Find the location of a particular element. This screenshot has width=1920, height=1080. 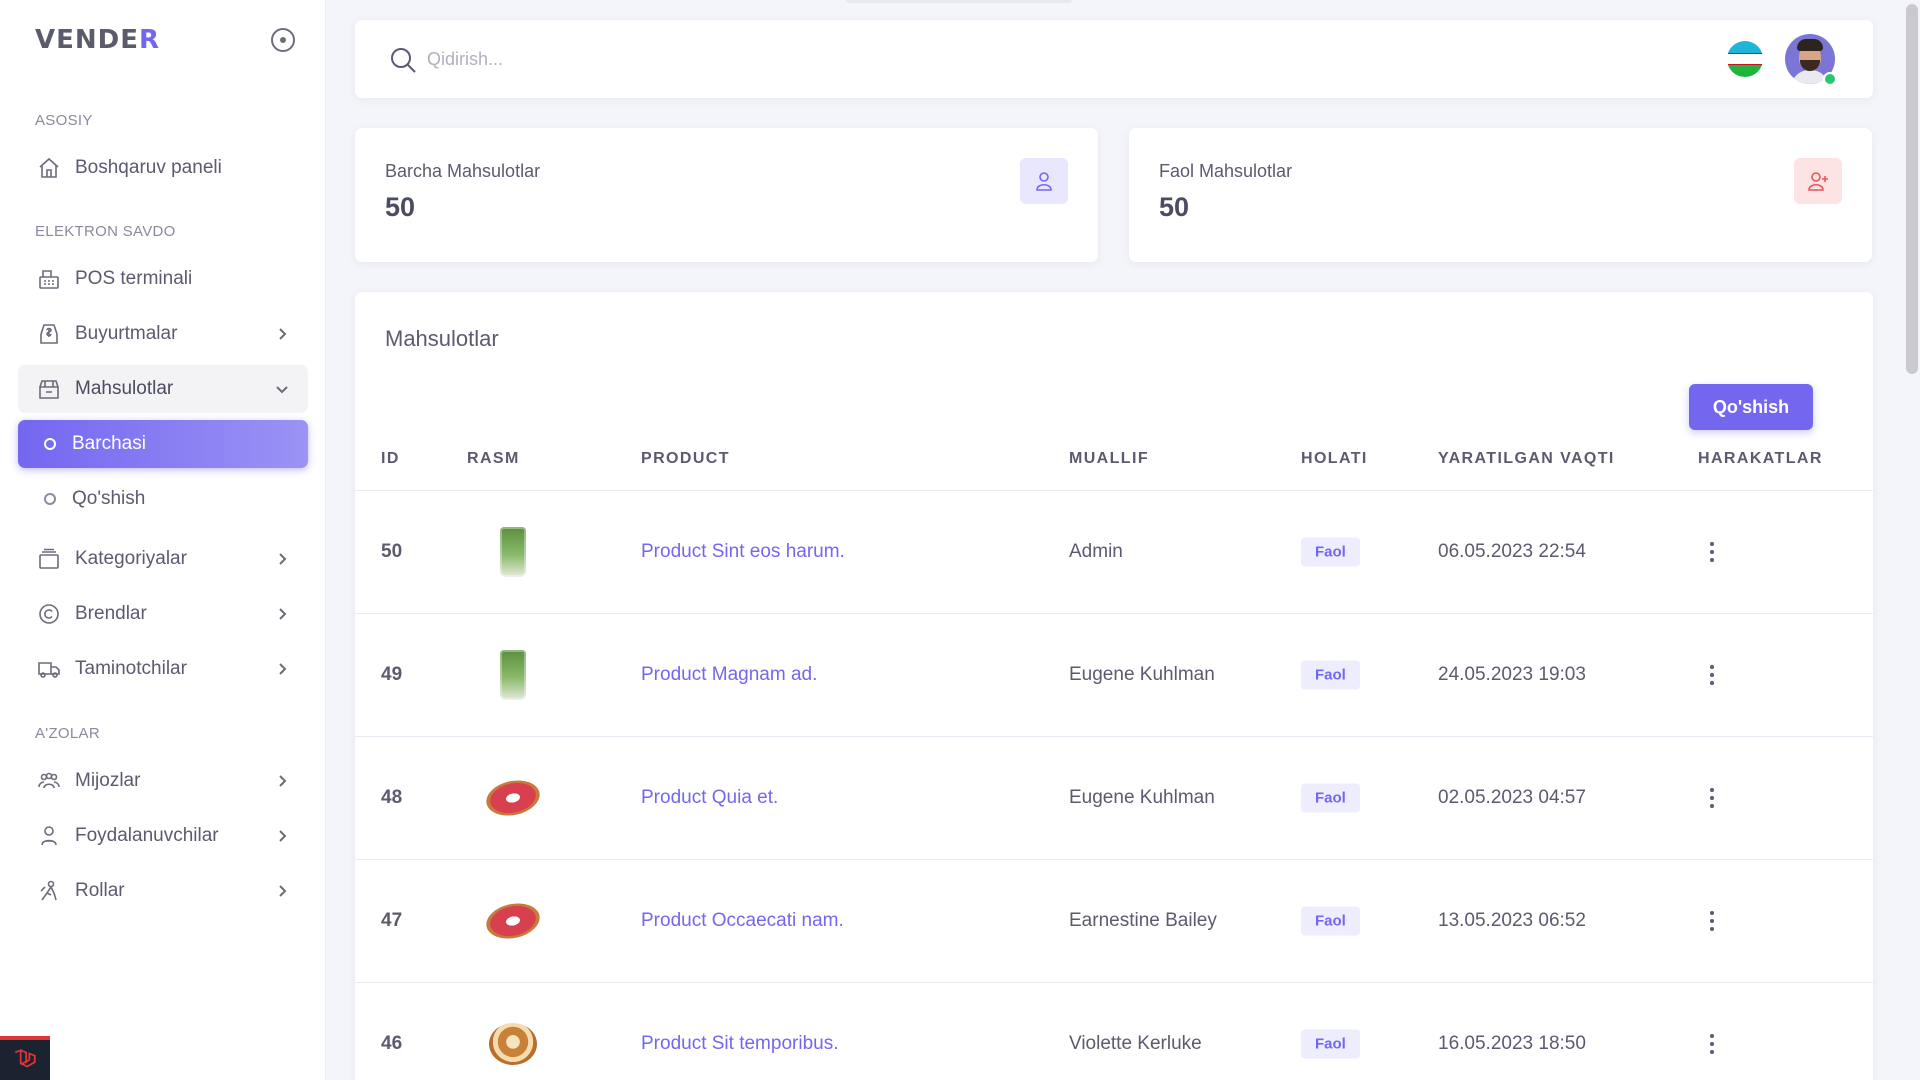

column-header-id: ID is located at coordinates (390, 459).